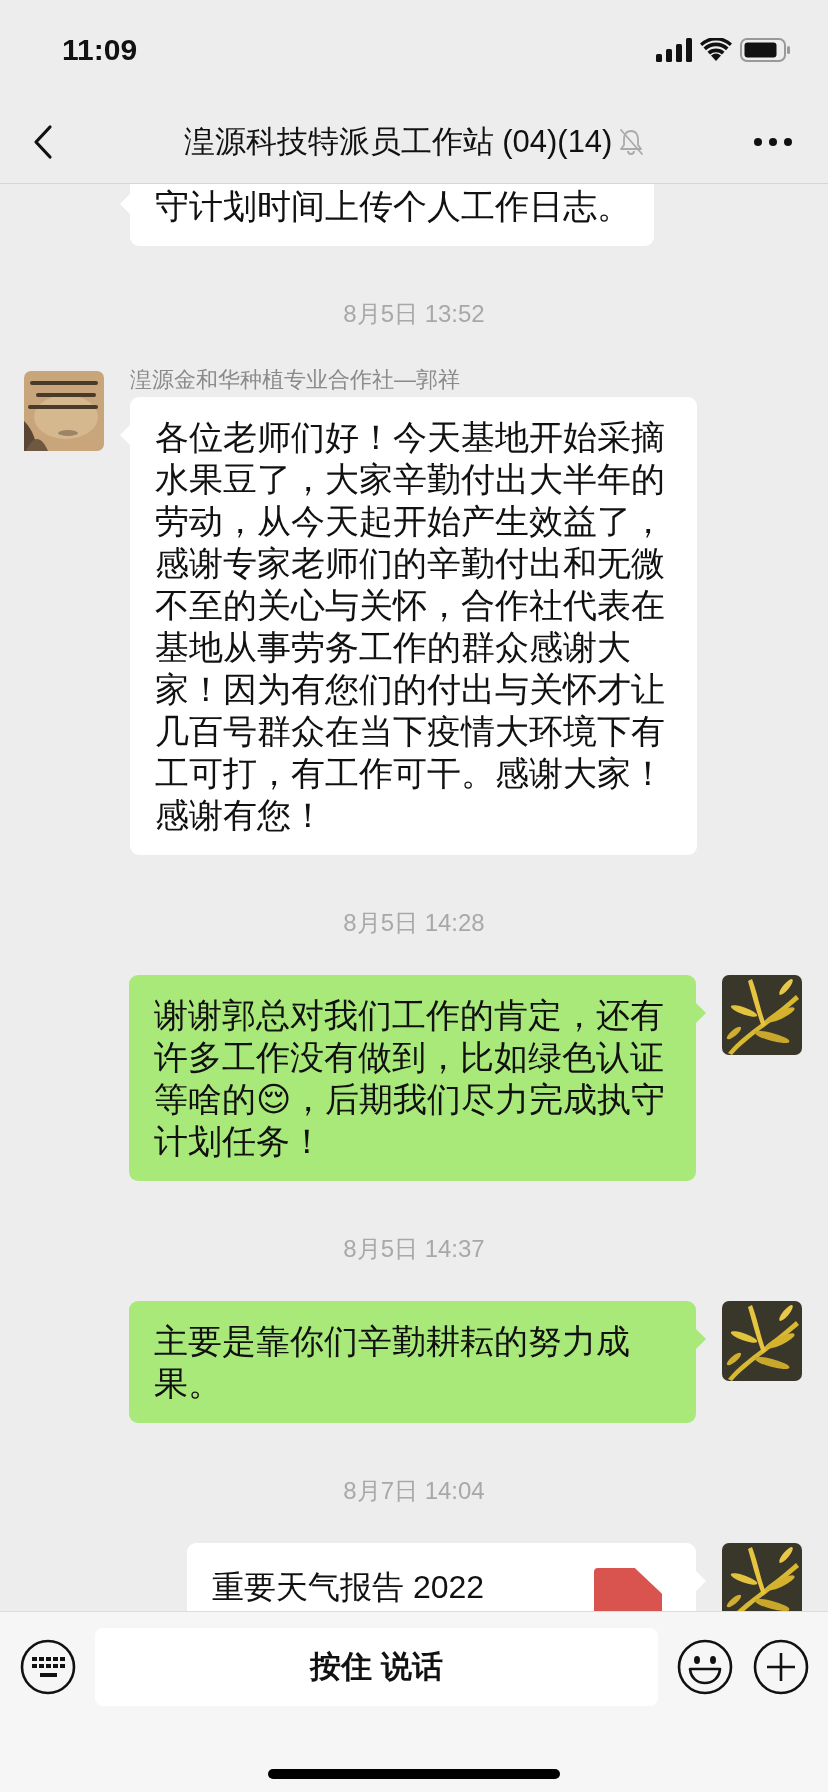 This screenshot has width=828, height=1792. I want to click on file-card: 重要天气报告 2022, so click(441, 1577).